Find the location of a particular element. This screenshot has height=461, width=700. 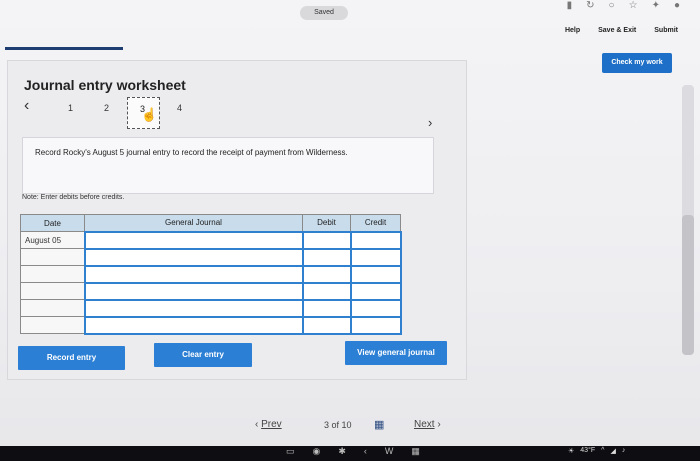

grid-icon: ▦ is located at coordinates (379, 424).